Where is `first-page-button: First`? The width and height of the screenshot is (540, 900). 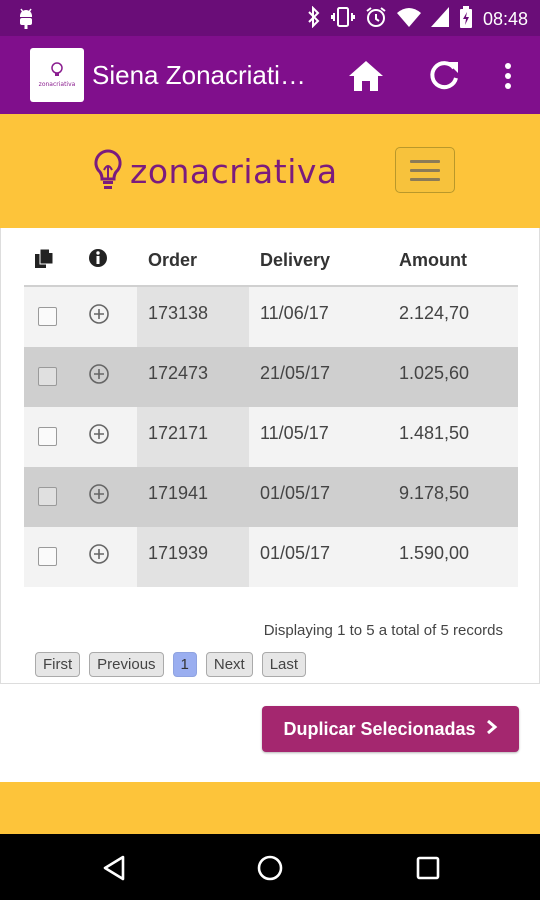 first-page-button: First is located at coordinates (58, 664).